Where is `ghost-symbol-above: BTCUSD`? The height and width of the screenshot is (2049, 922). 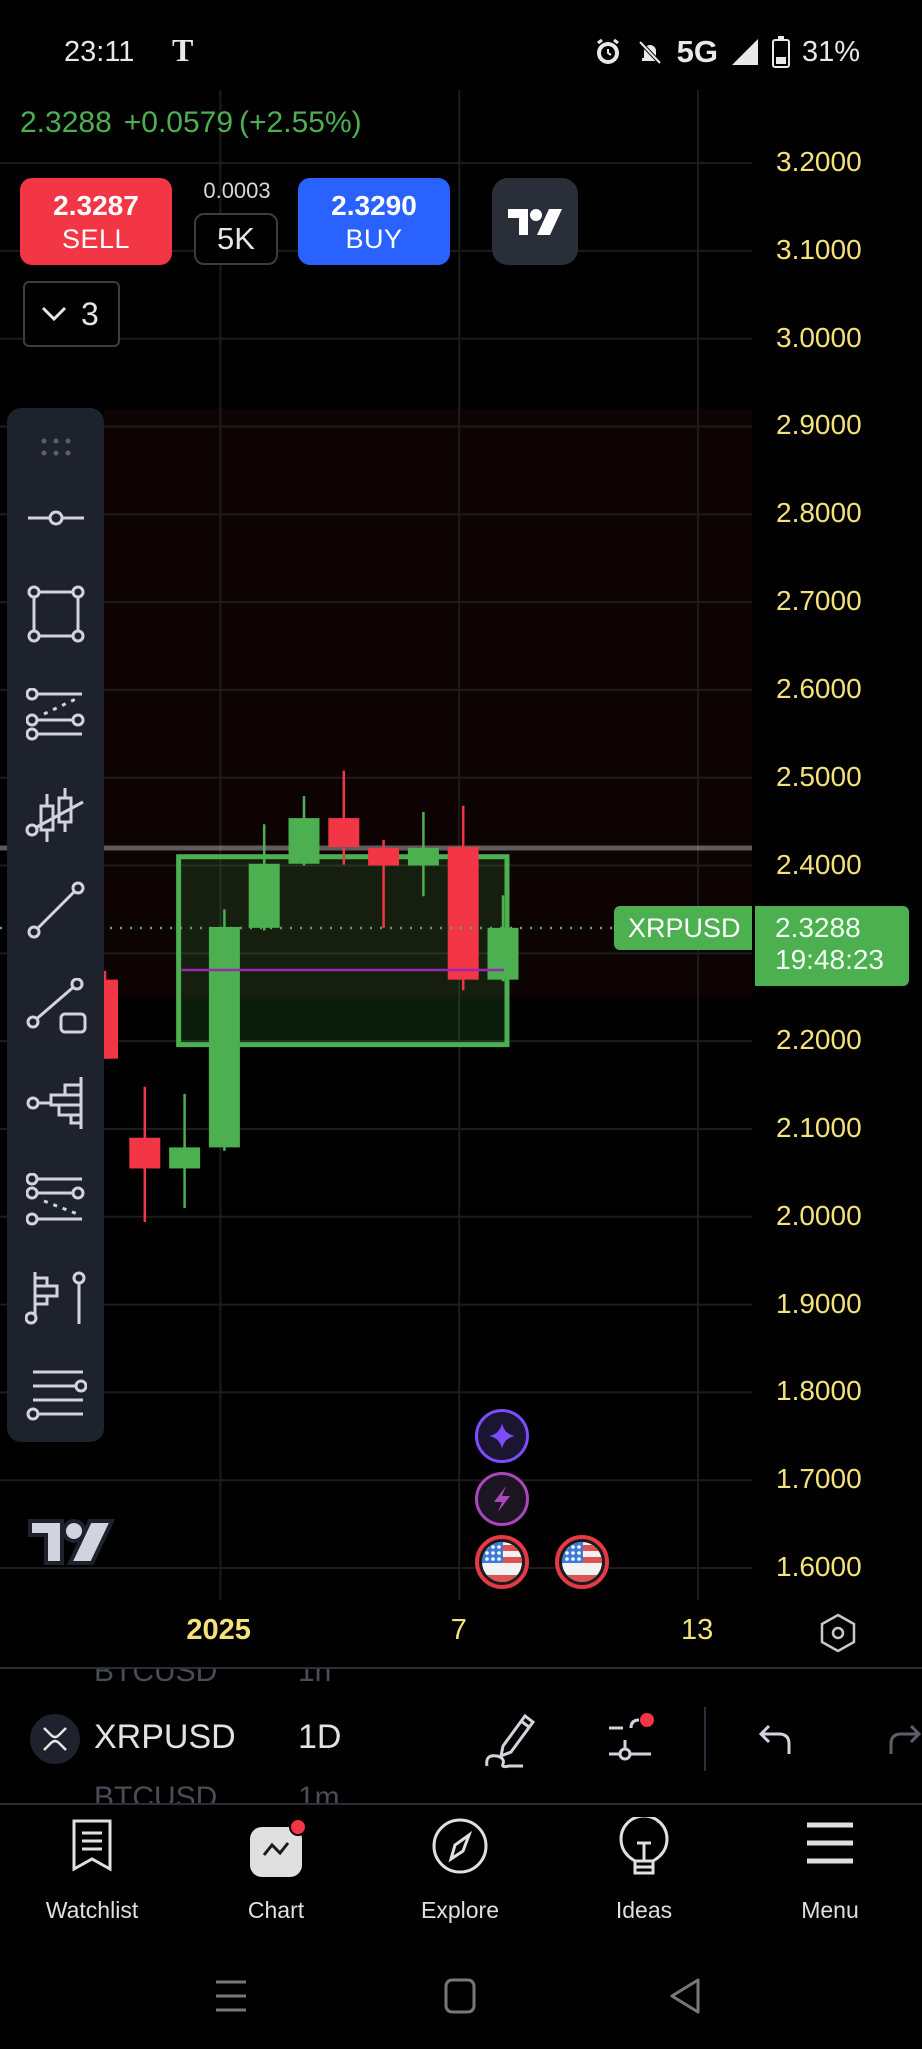
ghost-symbol-above: BTCUSD is located at coordinates (156, 1677).